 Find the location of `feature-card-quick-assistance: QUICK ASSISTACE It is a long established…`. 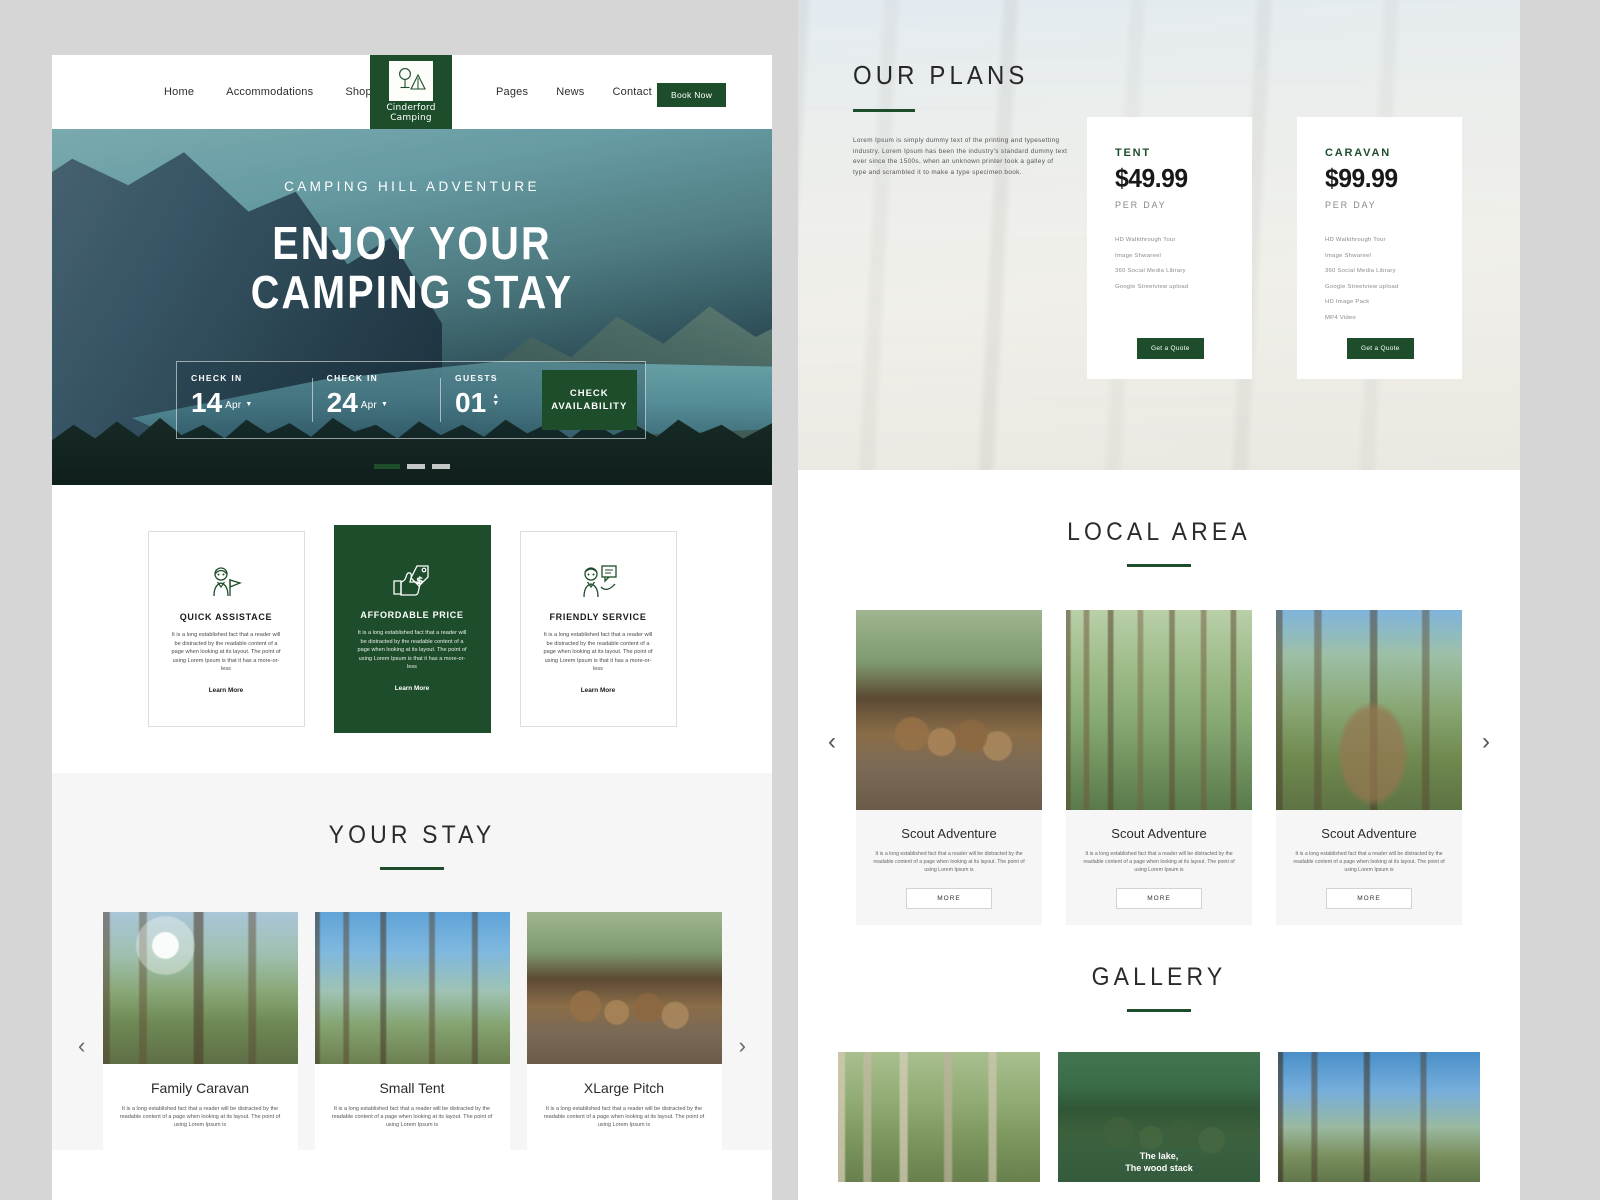

feature-card-quick-assistance: QUICK ASSISTACE It is a long established… is located at coordinates (226, 629).